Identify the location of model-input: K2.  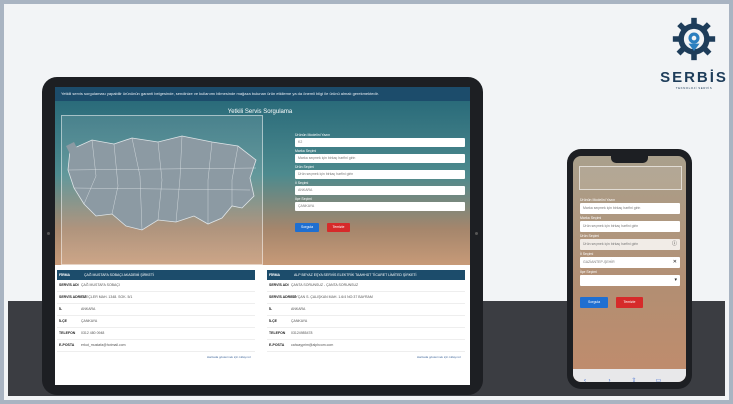
(380, 142).